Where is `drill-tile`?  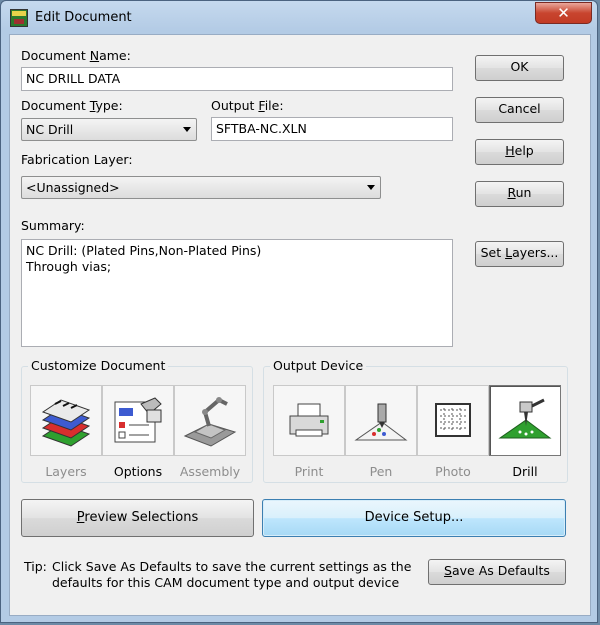 drill-tile is located at coordinates (525, 420).